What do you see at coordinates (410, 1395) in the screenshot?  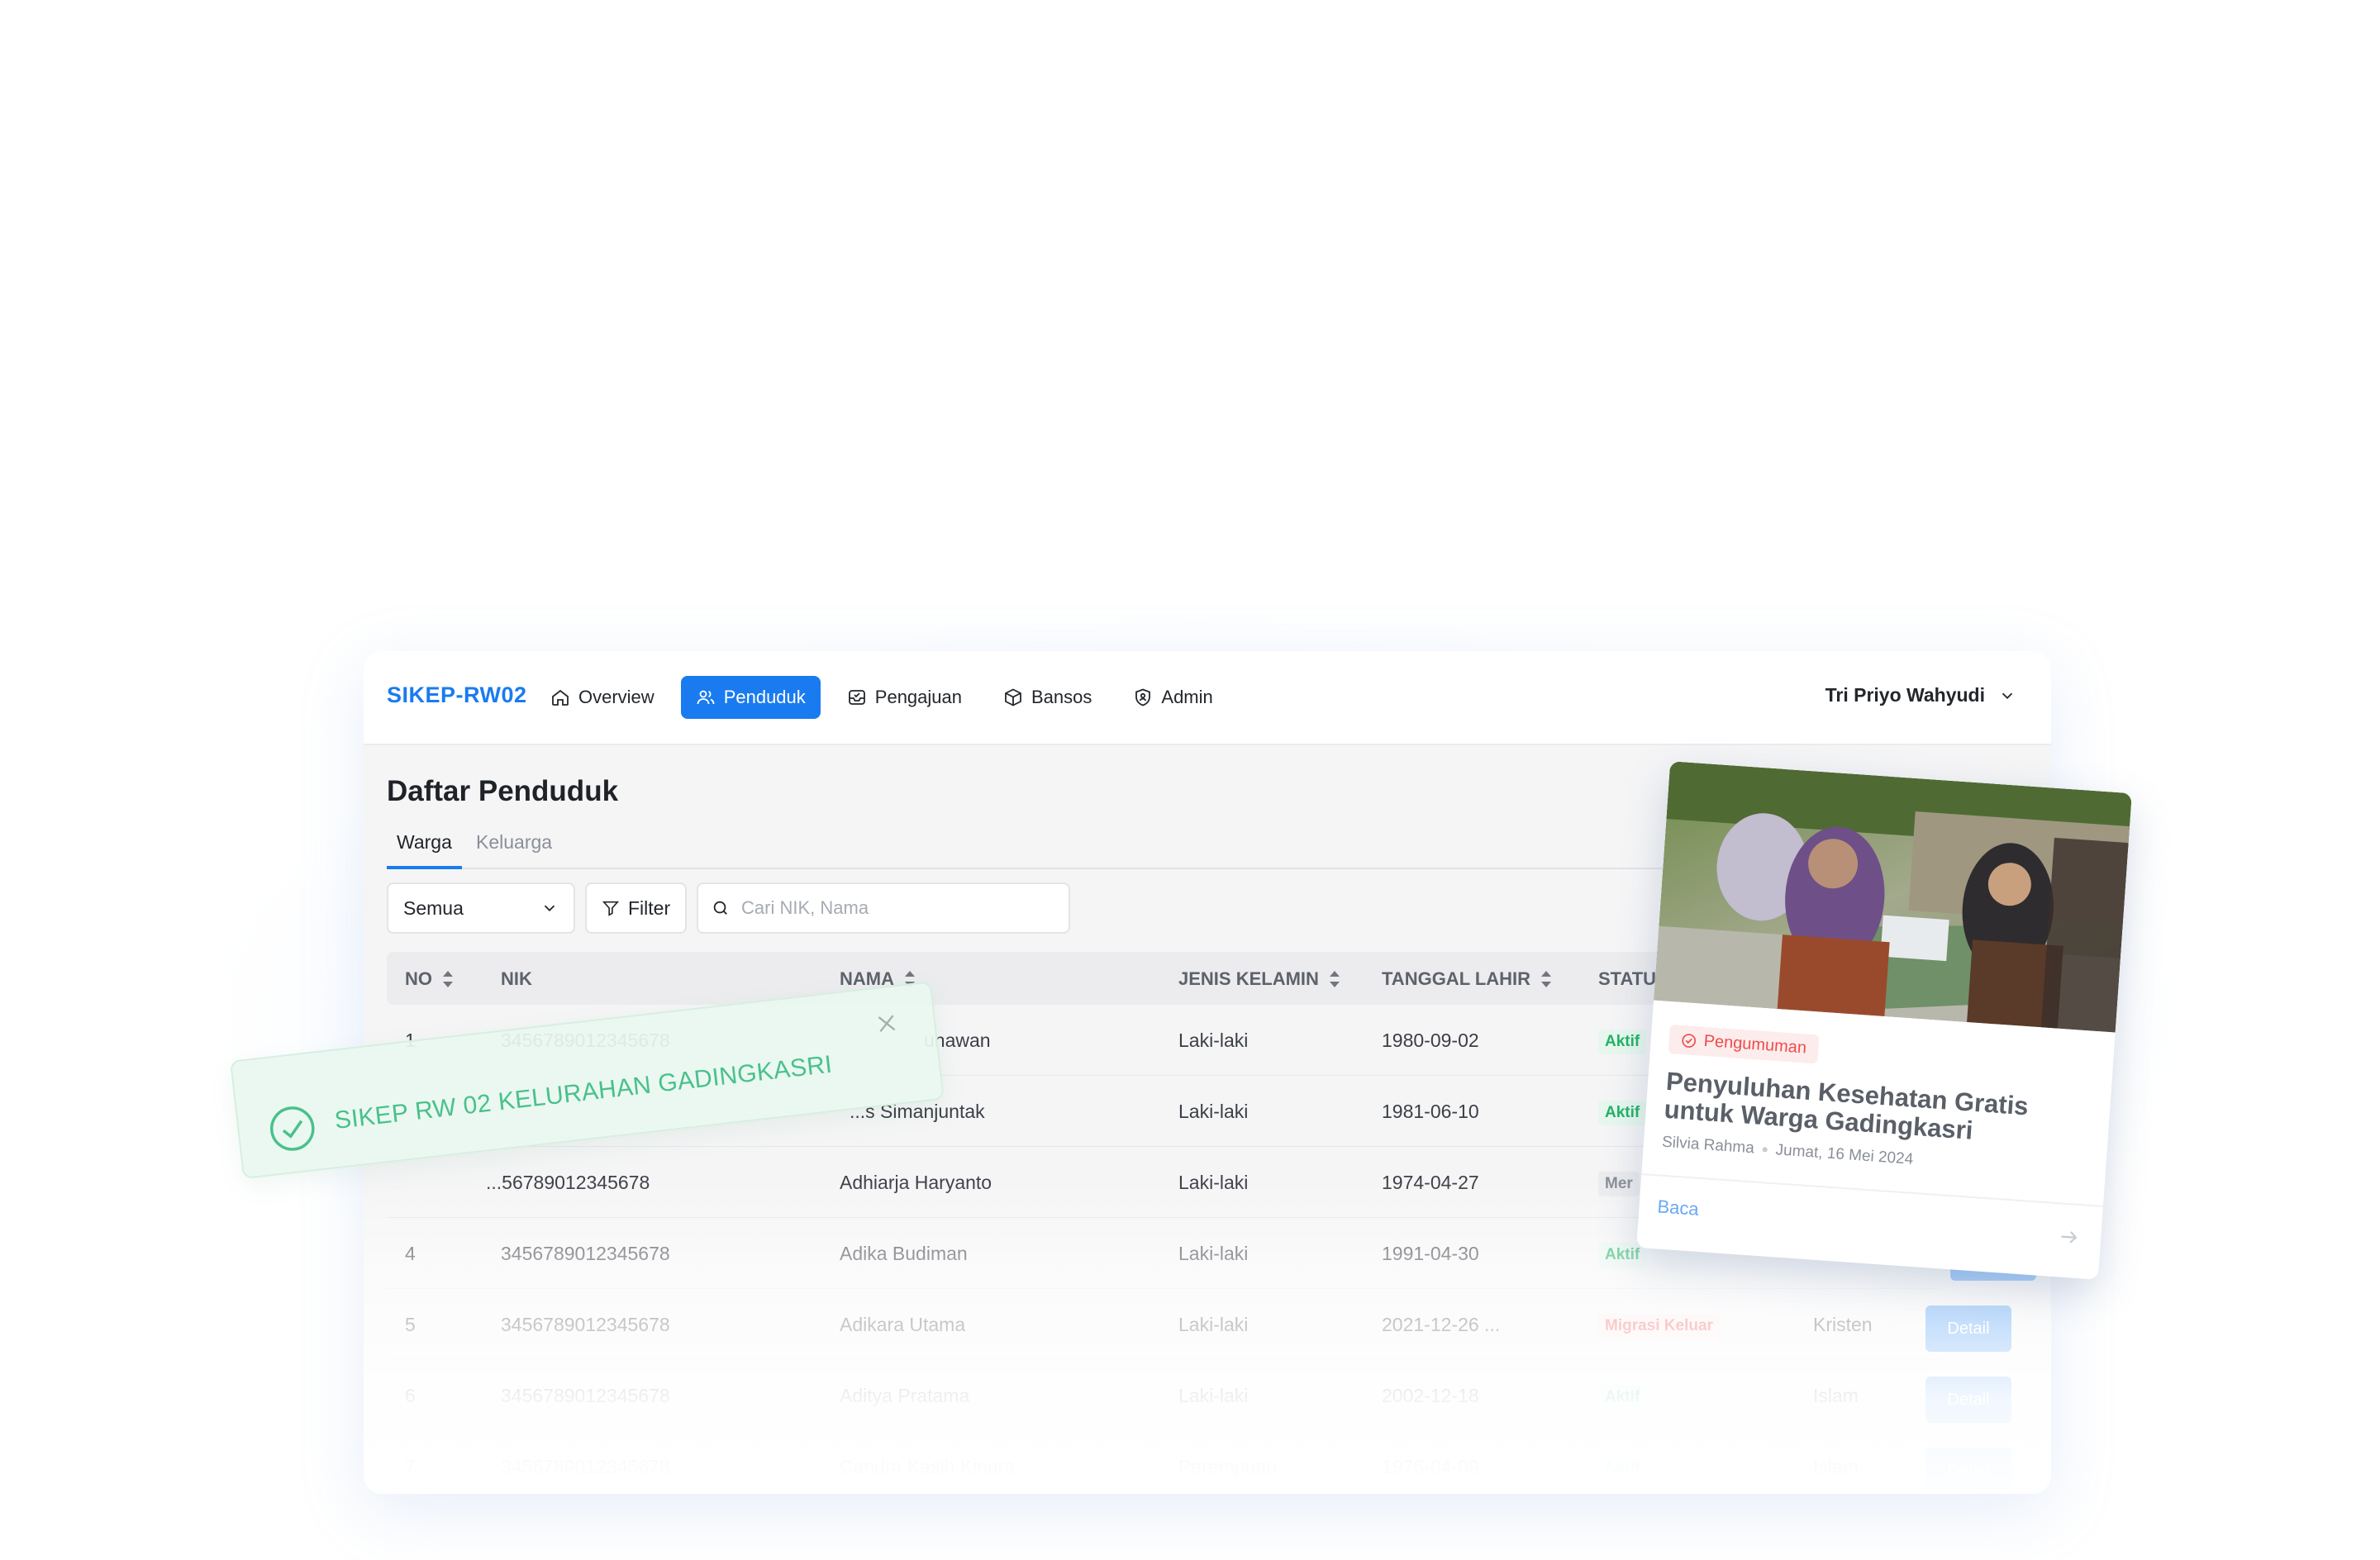 I see `cell-no: 6` at bounding box center [410, 1395].